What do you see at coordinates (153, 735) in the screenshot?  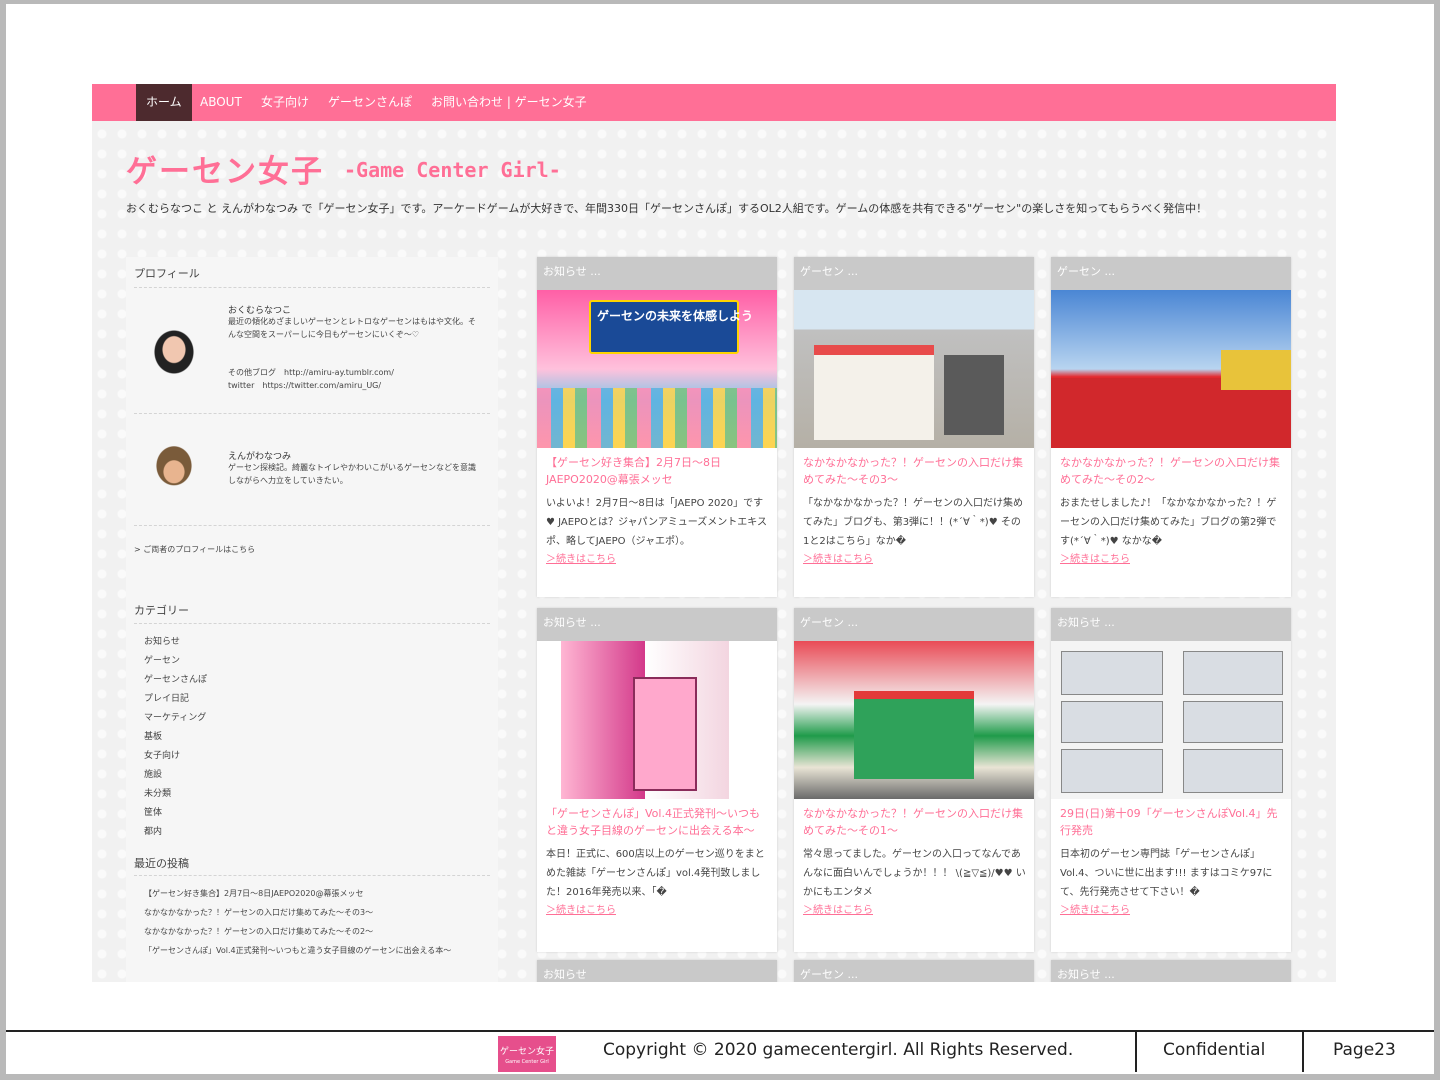 I see `category-item: 基板` at bounding box center [153, 735].